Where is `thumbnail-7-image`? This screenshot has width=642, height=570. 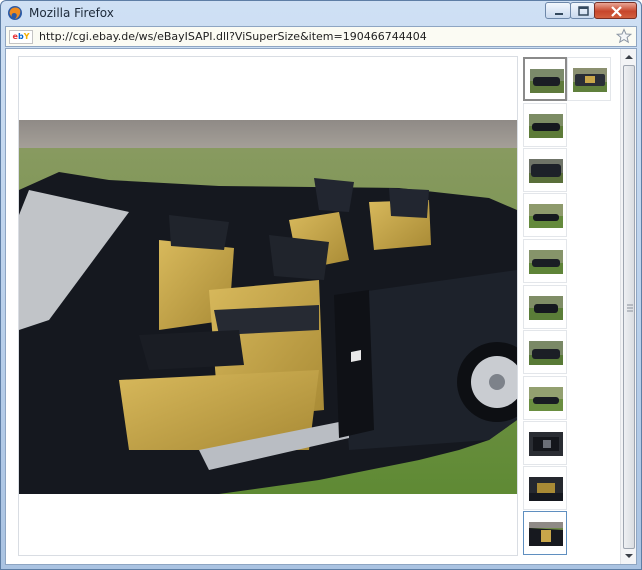
thumbnail-7-image is located at coordinates (546, 308).